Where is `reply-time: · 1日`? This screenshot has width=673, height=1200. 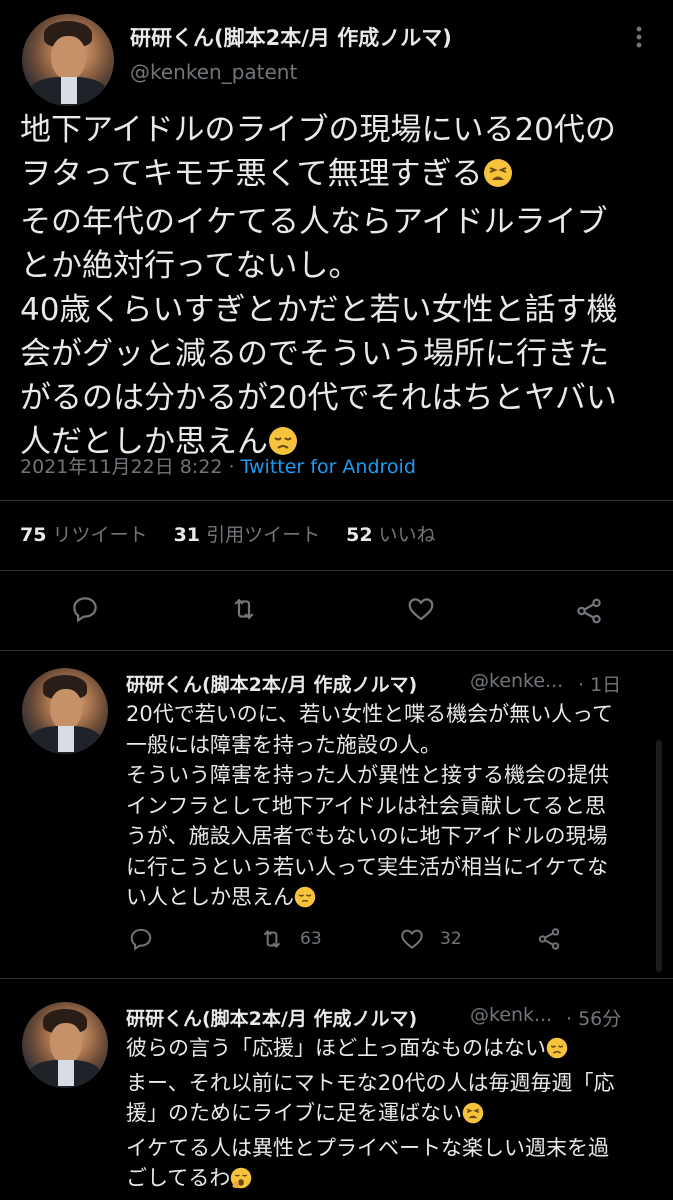 reply-time: · 1日 is located at coordinates (599, 683).